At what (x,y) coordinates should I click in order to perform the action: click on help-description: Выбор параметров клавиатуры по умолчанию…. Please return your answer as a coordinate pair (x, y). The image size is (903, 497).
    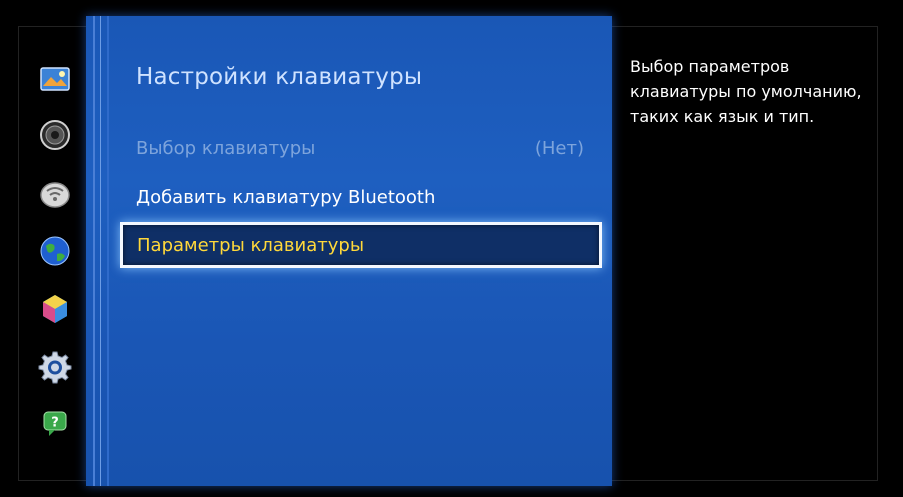
    Looking at the image, I should click on (746, 91).